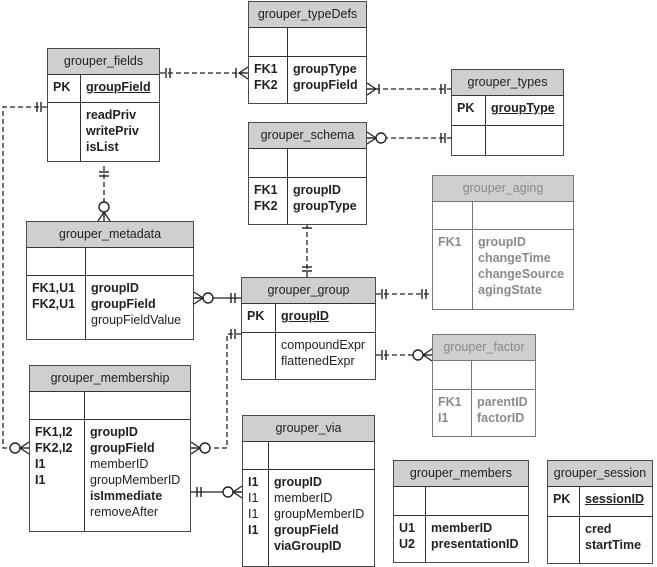 The width and height of the screenshot is (657, 567). What do you see at coordinates (615, 499) in the screenshot?
I see `field-sessionID: sessionID` at bounding box center [615, 499].